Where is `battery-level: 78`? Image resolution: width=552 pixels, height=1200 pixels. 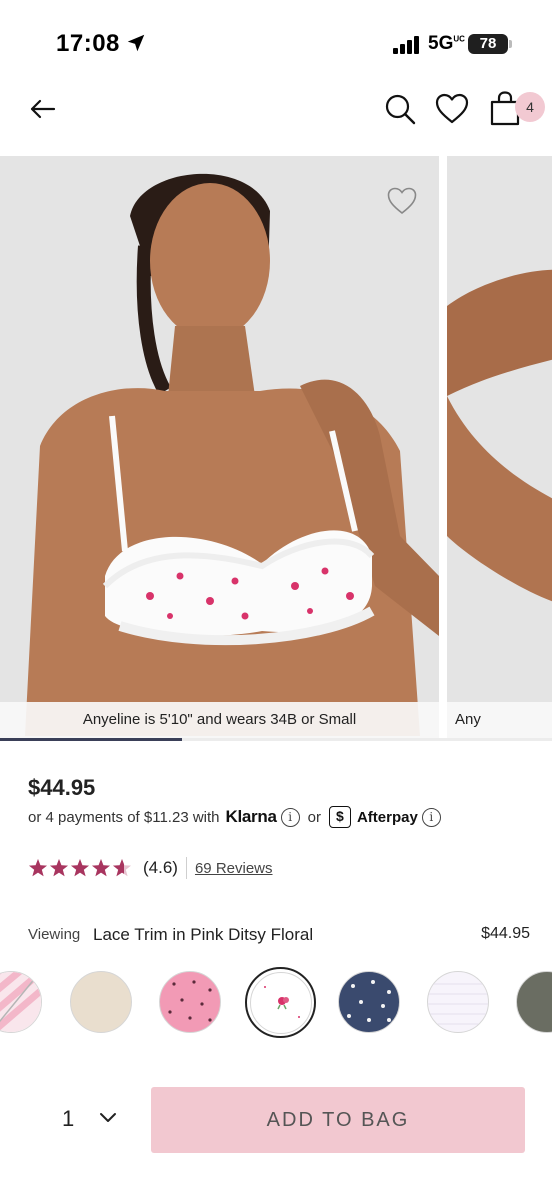 battery-level: 78 is located at coordinates (488, 44).